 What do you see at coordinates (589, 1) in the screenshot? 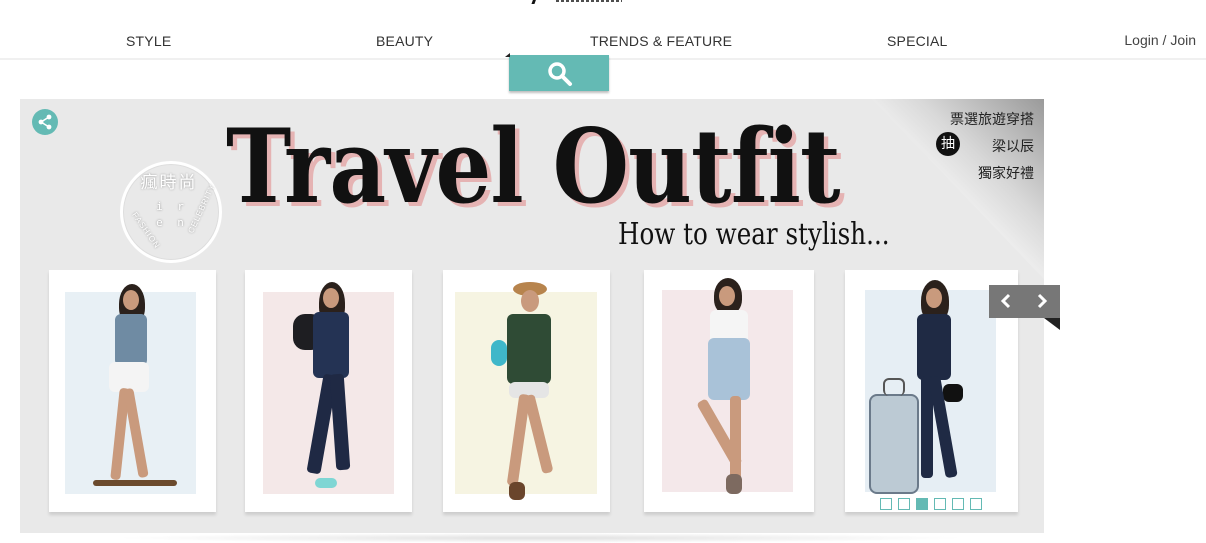
I see `logo-wordmark` at bounding box center [589, 1].